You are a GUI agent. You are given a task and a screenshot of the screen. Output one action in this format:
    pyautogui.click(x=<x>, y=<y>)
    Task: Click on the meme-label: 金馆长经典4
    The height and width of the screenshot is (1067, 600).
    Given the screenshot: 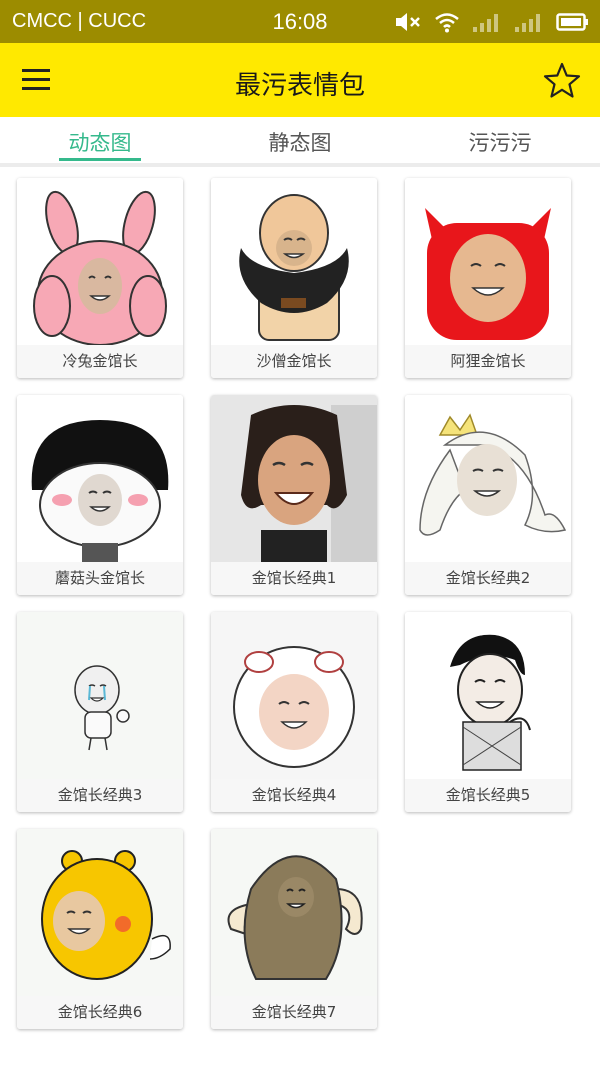 What is the action you would take?
    pyautogui.click(x=294, y=795)
    